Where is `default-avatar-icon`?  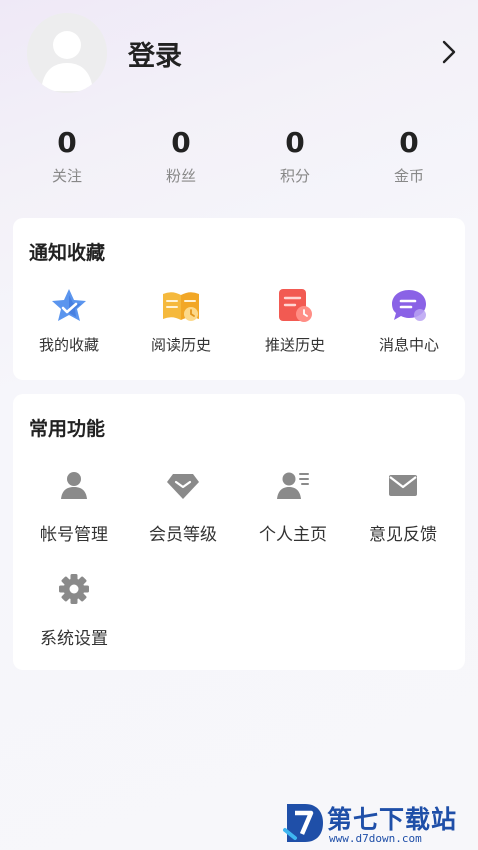 default-avatar-icon is located at coordinates (67, 53).